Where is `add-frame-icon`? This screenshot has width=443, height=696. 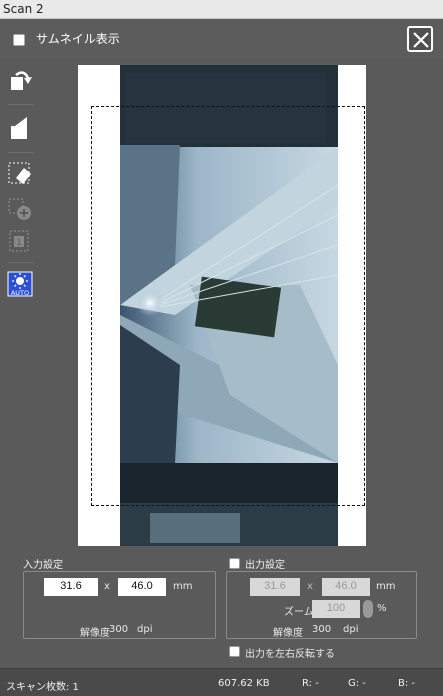
add-frame-icon is located at coordinates (19, 209).